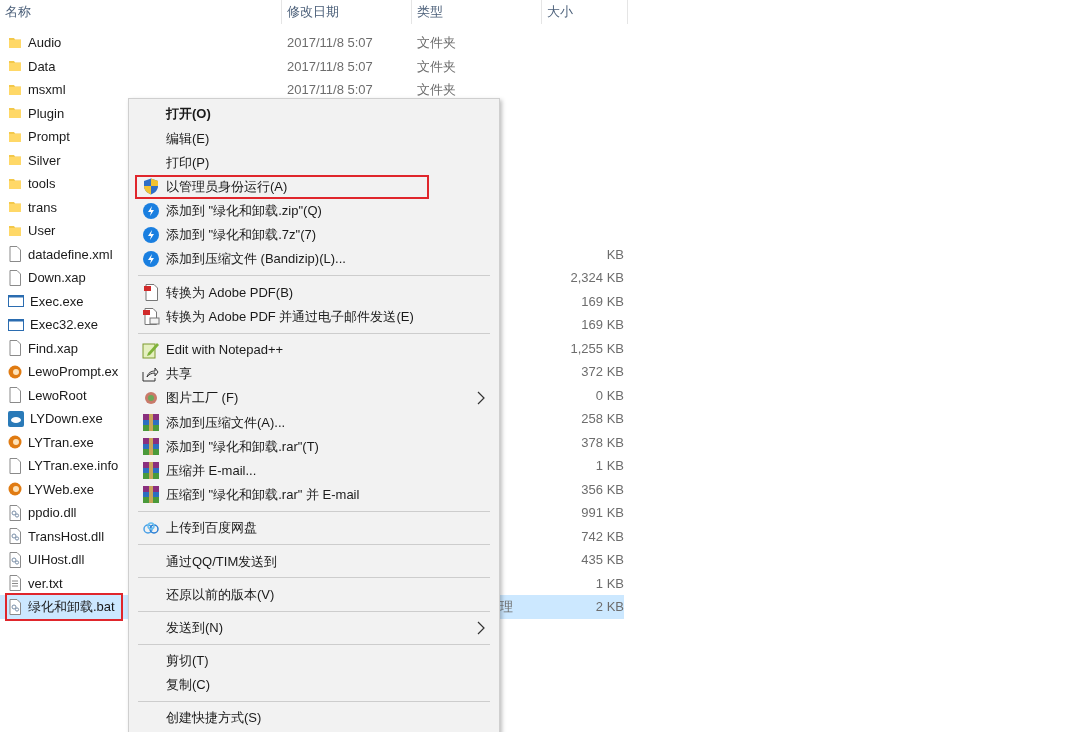  I want to click on menu-item-label: 还原以前的版本(V), so click(220, 594).